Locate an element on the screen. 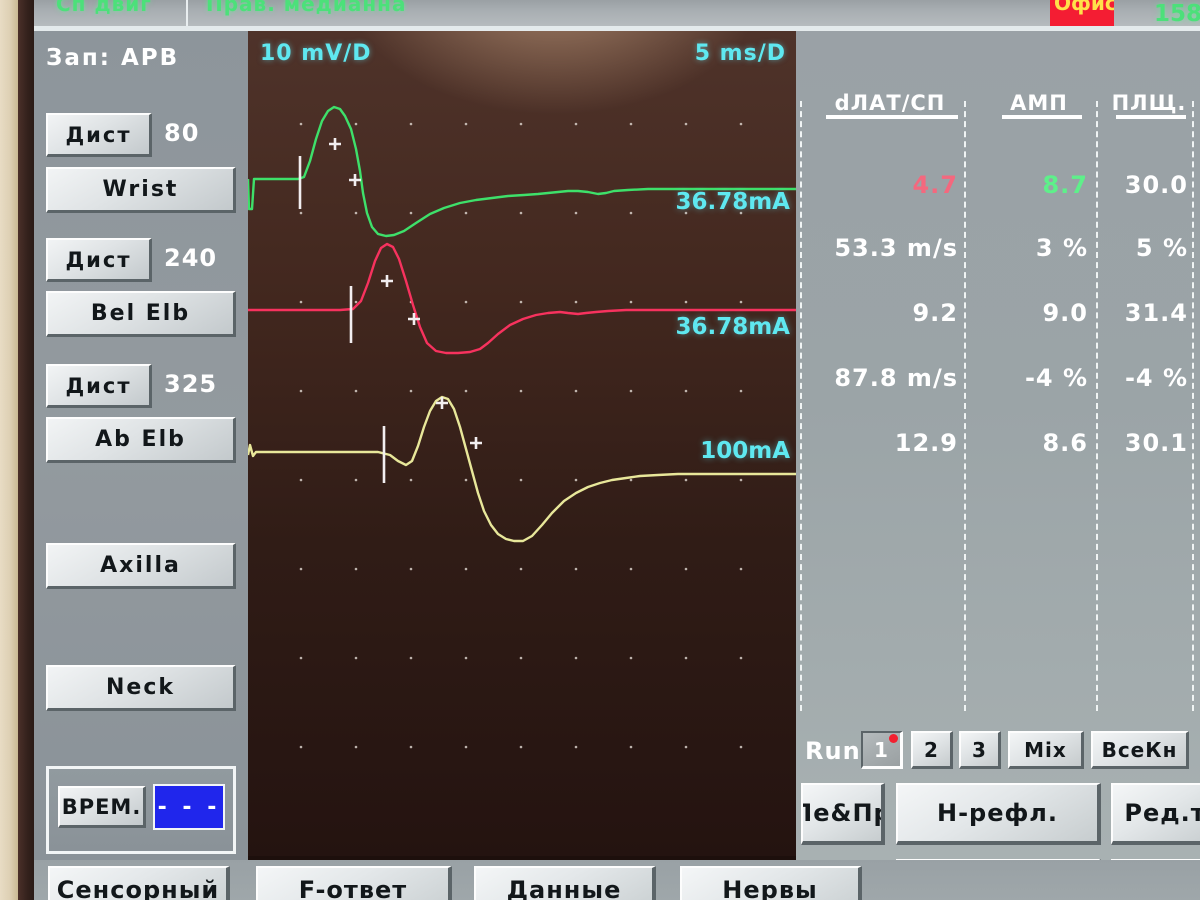  site-button-wrist: Wrist is located at coordinates (141, 190).